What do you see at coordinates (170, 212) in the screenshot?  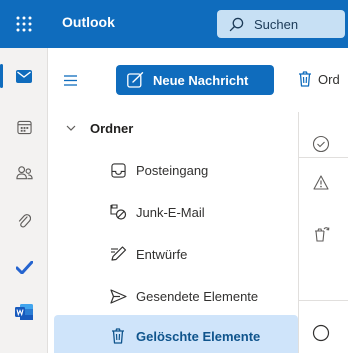 I see `folder-label: Junk-E-Mail` at bounding box center [170, 212].